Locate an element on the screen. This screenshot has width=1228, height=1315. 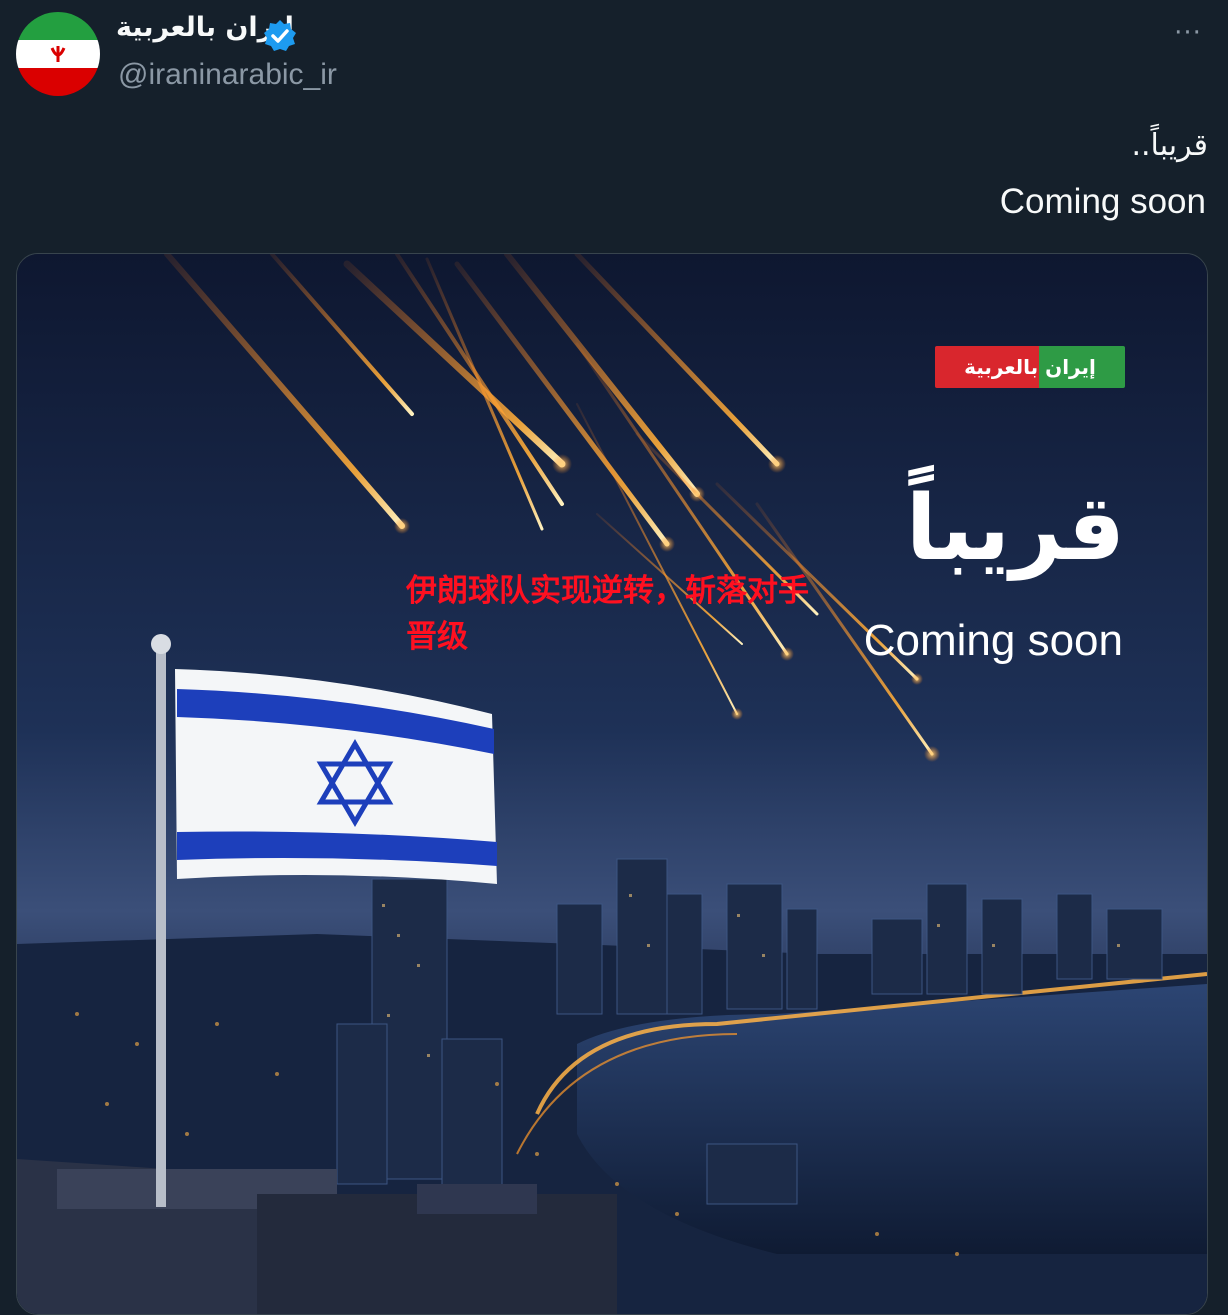
flagpole is located at coordinates (161, 924).